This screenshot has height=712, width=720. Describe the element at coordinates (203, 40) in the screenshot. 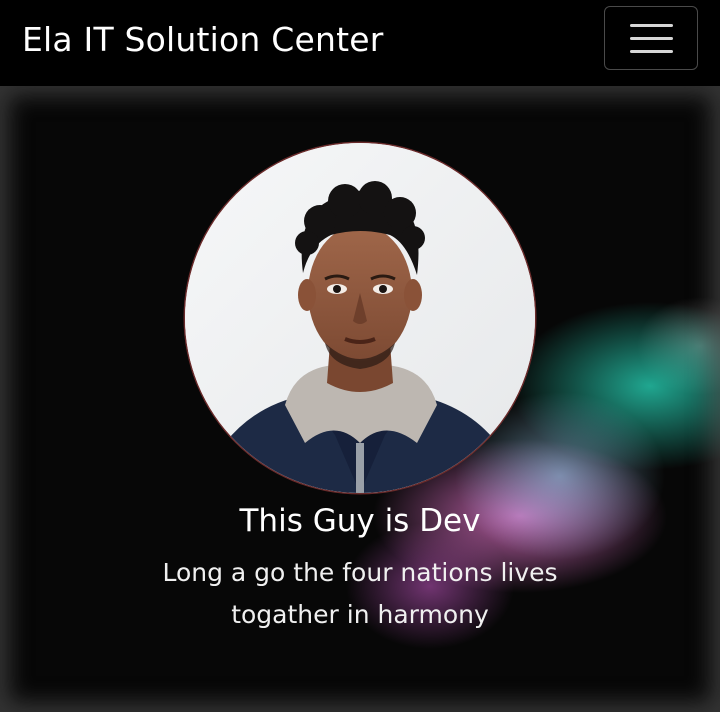

I see `brand-link: Ela IT Solution Center` at that location.